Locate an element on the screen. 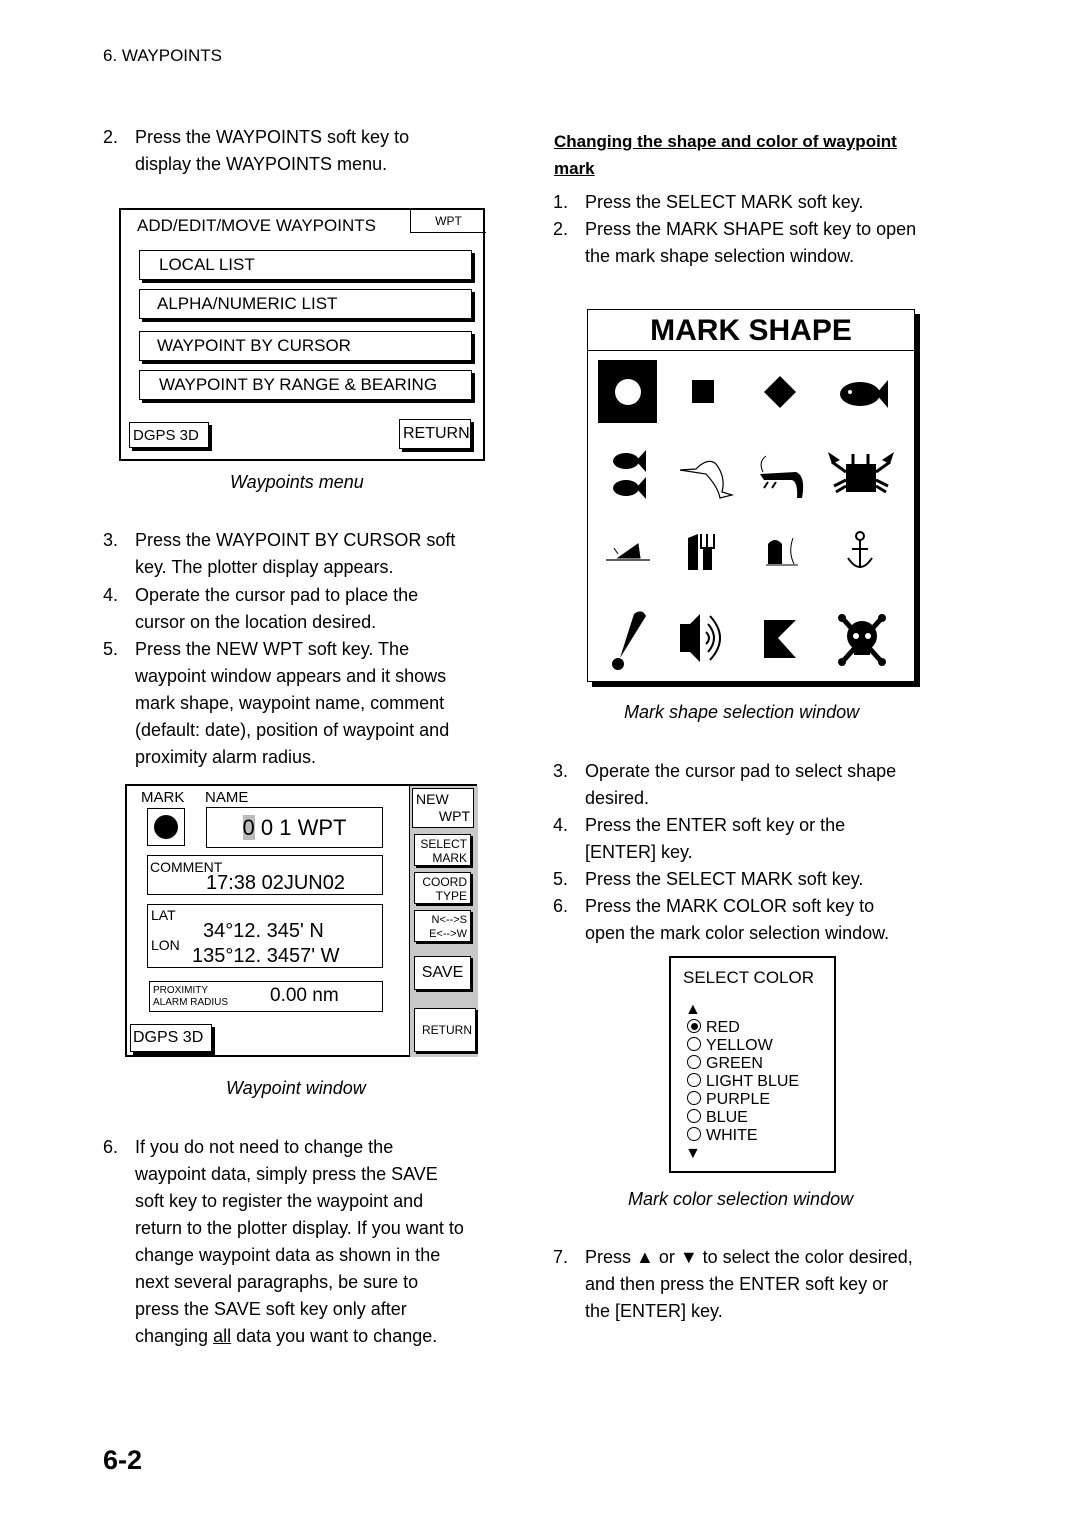  down-arrow-icon: ▼ is located at coordinates (693, 1154).